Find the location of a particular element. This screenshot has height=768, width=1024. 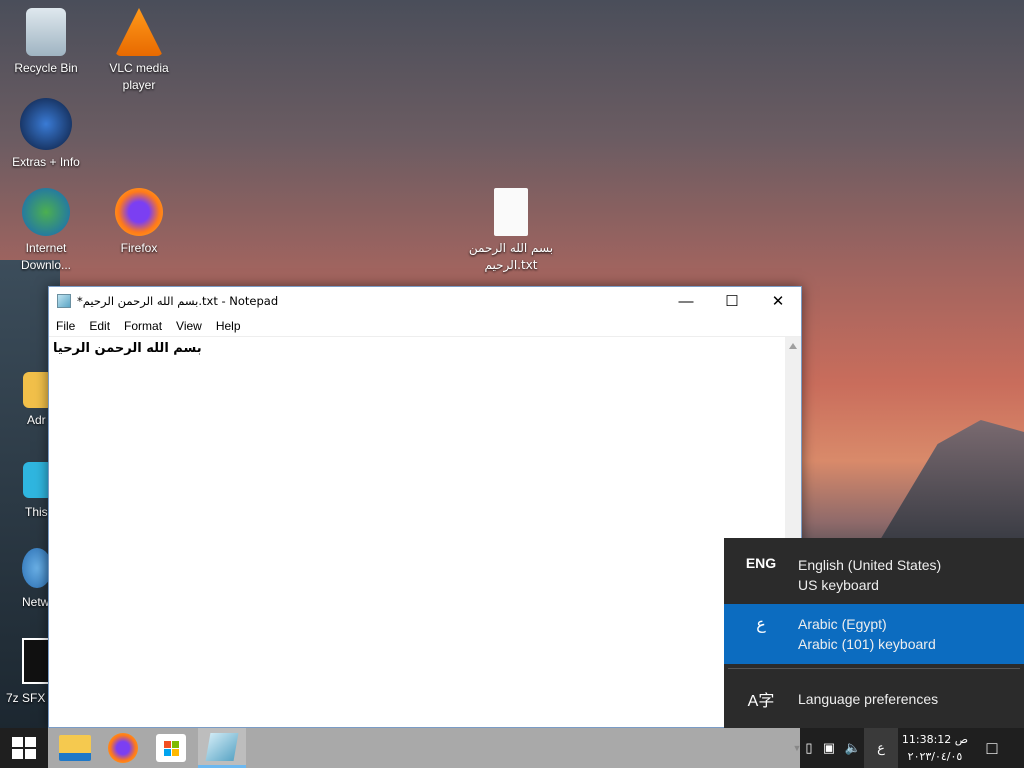

desktop-icon-text-file: بسم الله الرحمن الرحيم.txt is located at coordinates (511, 231).